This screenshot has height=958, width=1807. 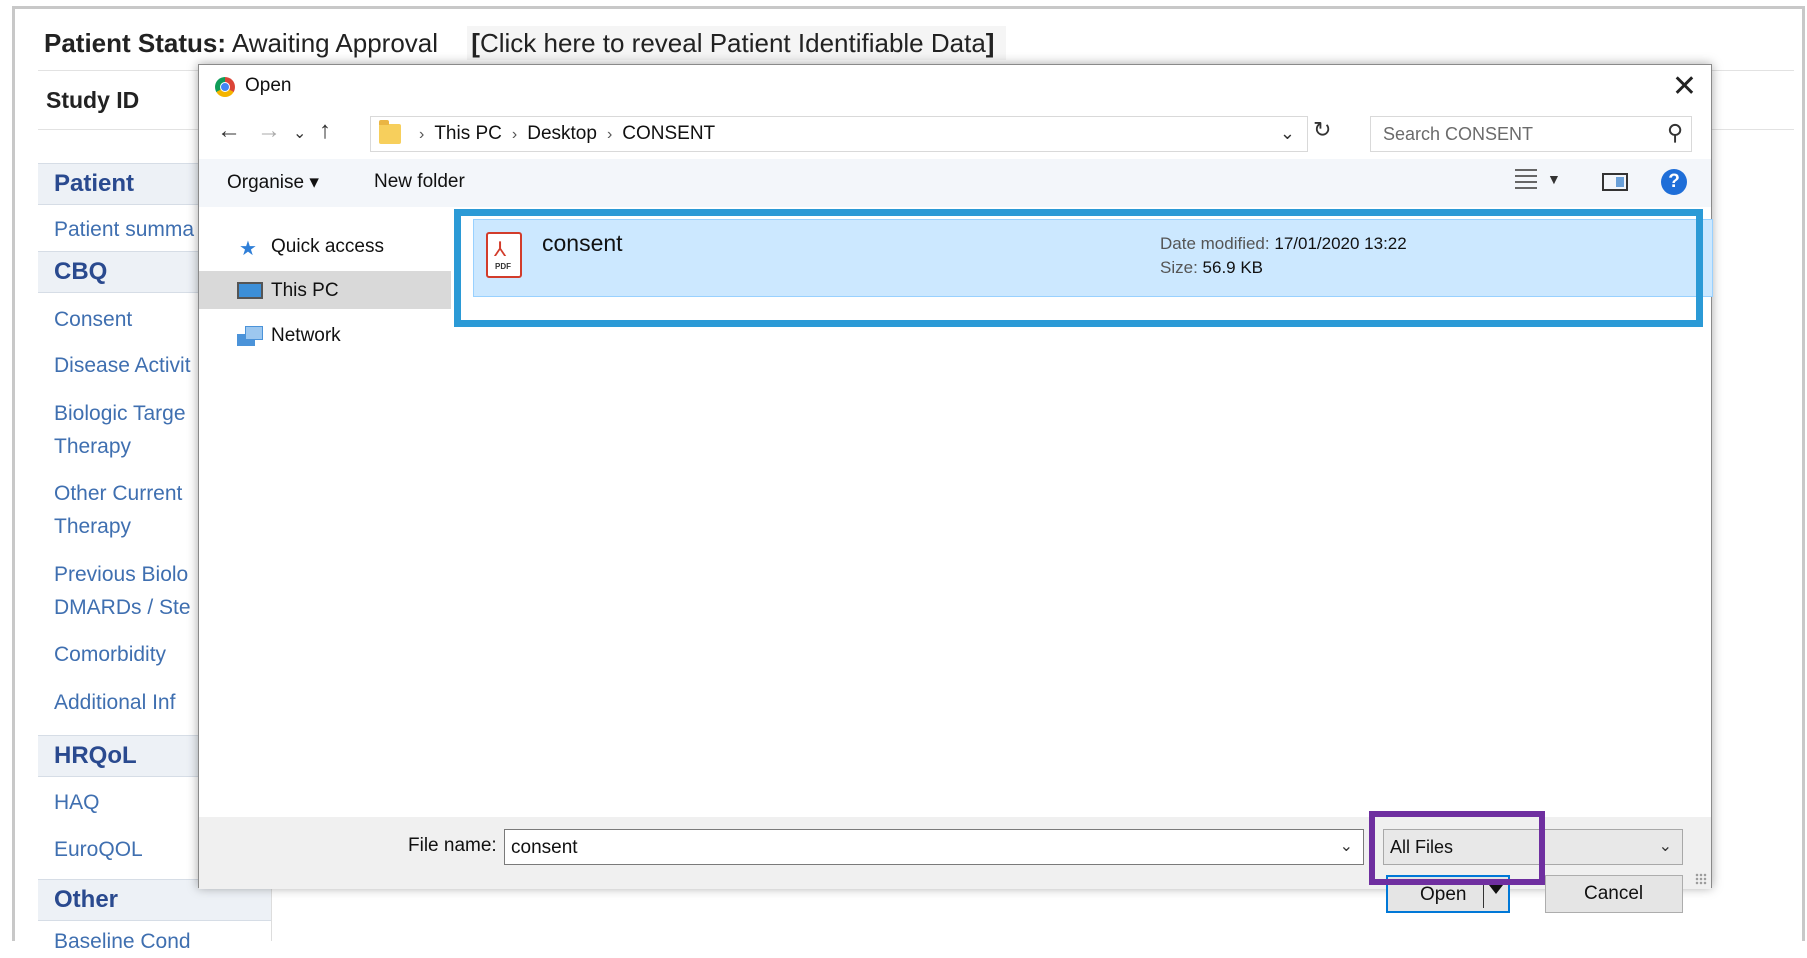 What do you see at coordinates (1615, 182) in the screenshot?
I see `preview-pane-icon` at bounding box center [1615, 182].